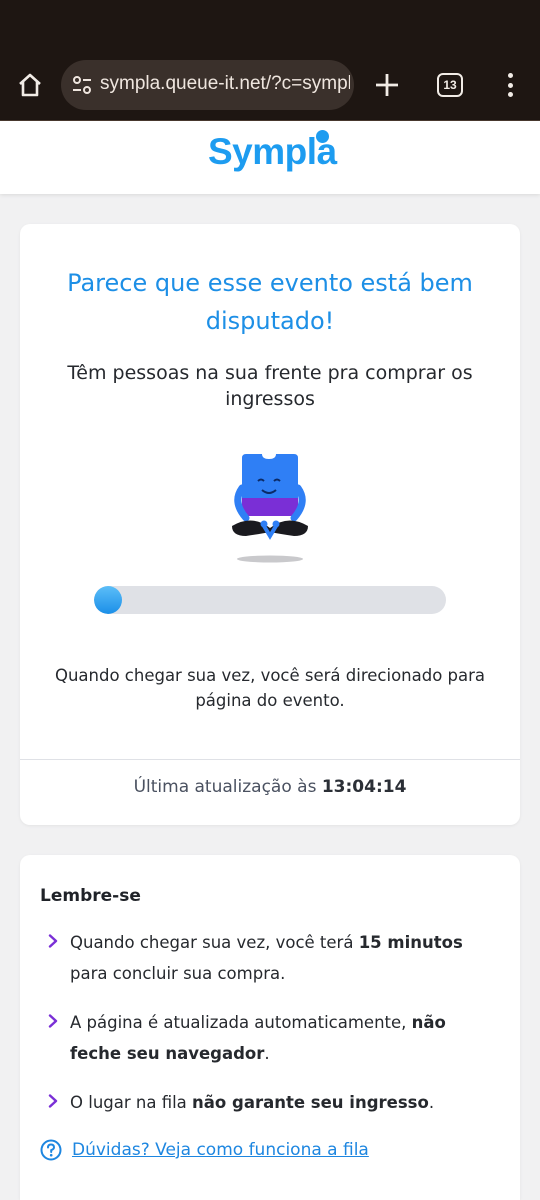 The height and width of the screenshot is (1200, 540). I want to click on logo-dot, so click(322, 136).